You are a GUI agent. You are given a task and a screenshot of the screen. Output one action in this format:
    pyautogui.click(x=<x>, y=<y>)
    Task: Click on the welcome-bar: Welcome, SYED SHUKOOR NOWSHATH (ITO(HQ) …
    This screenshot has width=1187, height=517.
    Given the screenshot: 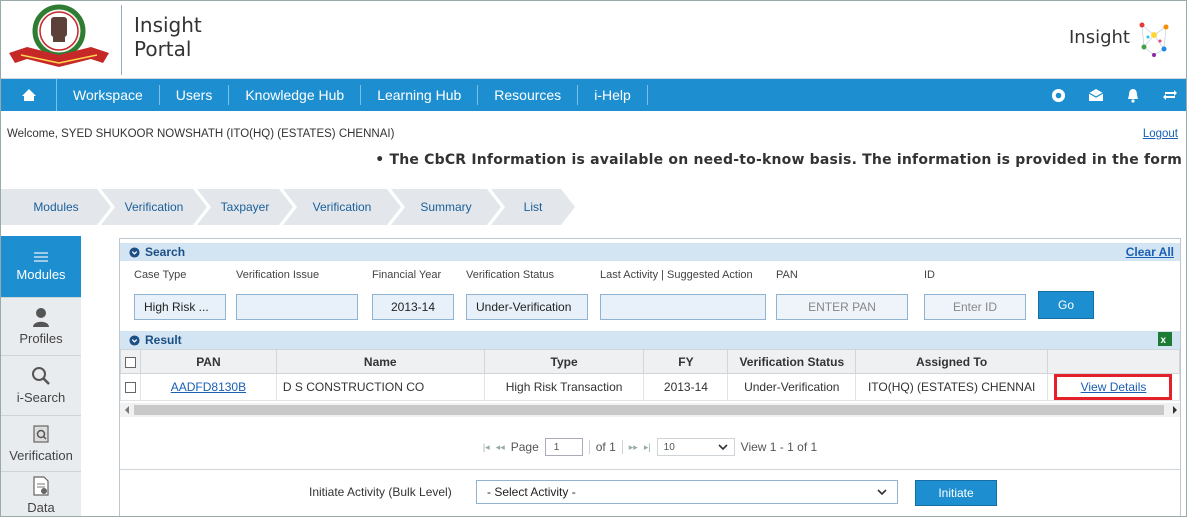 What is the action you would take?
    pyautogui.click(x=593, y=135)
    